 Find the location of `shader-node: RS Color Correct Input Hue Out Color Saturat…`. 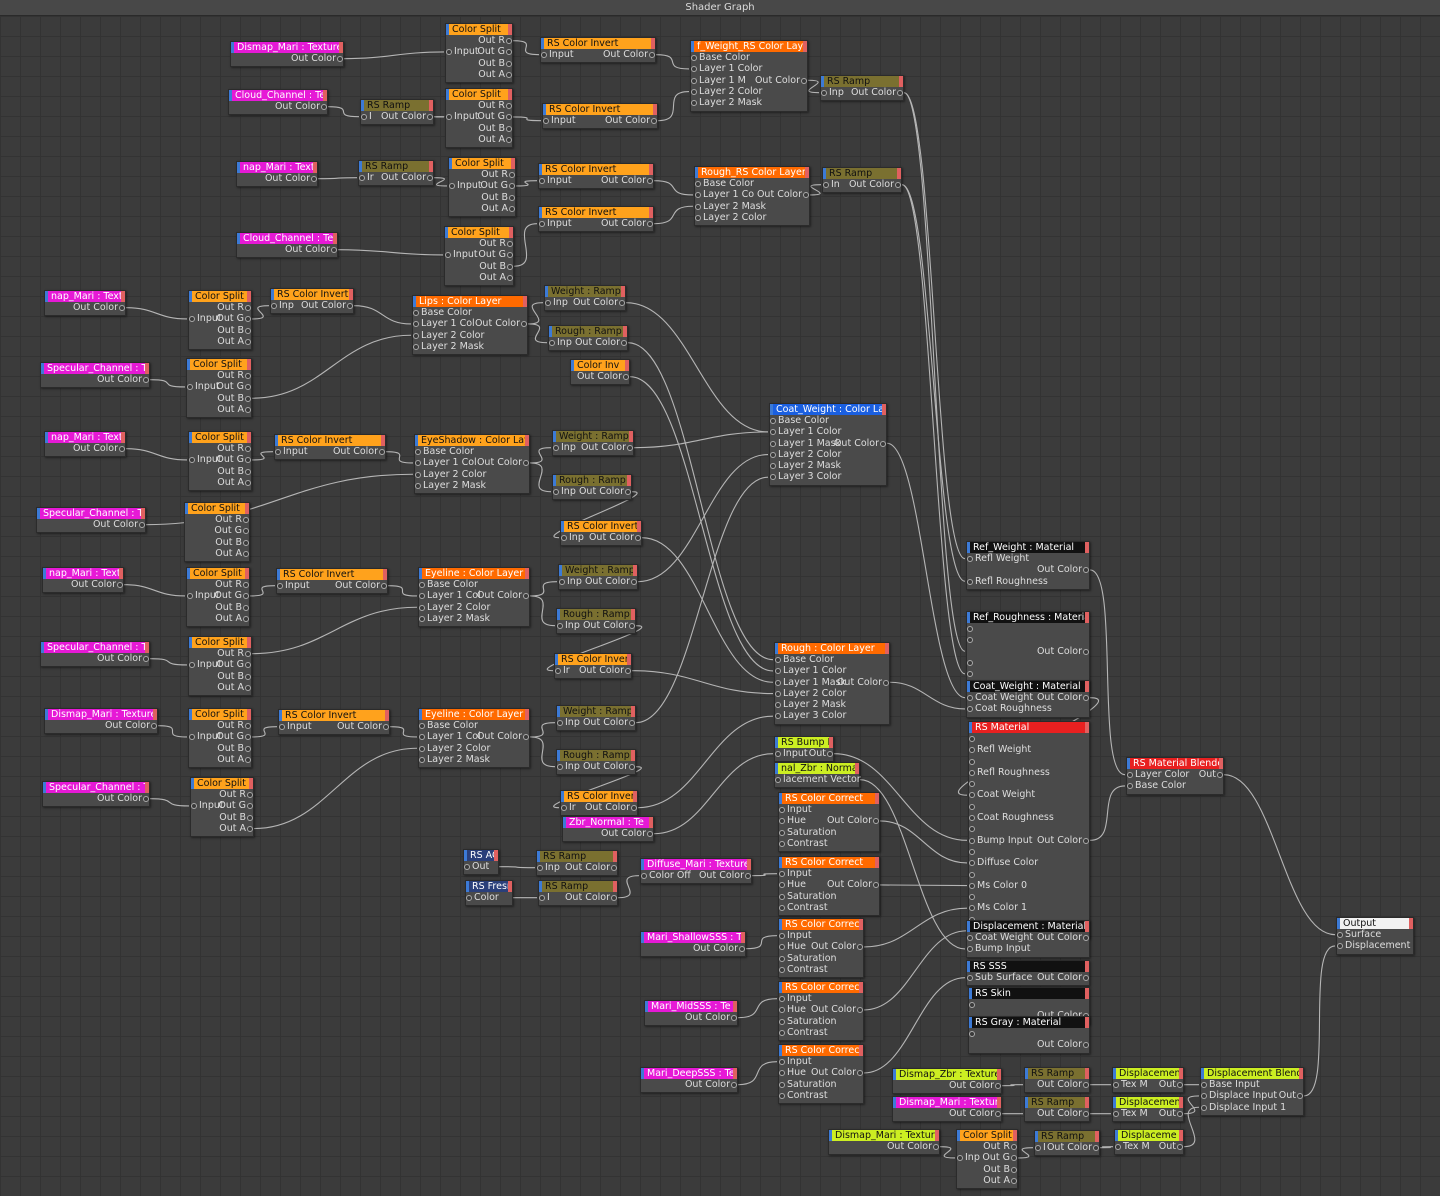

shader-node: RS Color Correct Input Hue Out Color Saturat… is located at coordinates (829, 822).